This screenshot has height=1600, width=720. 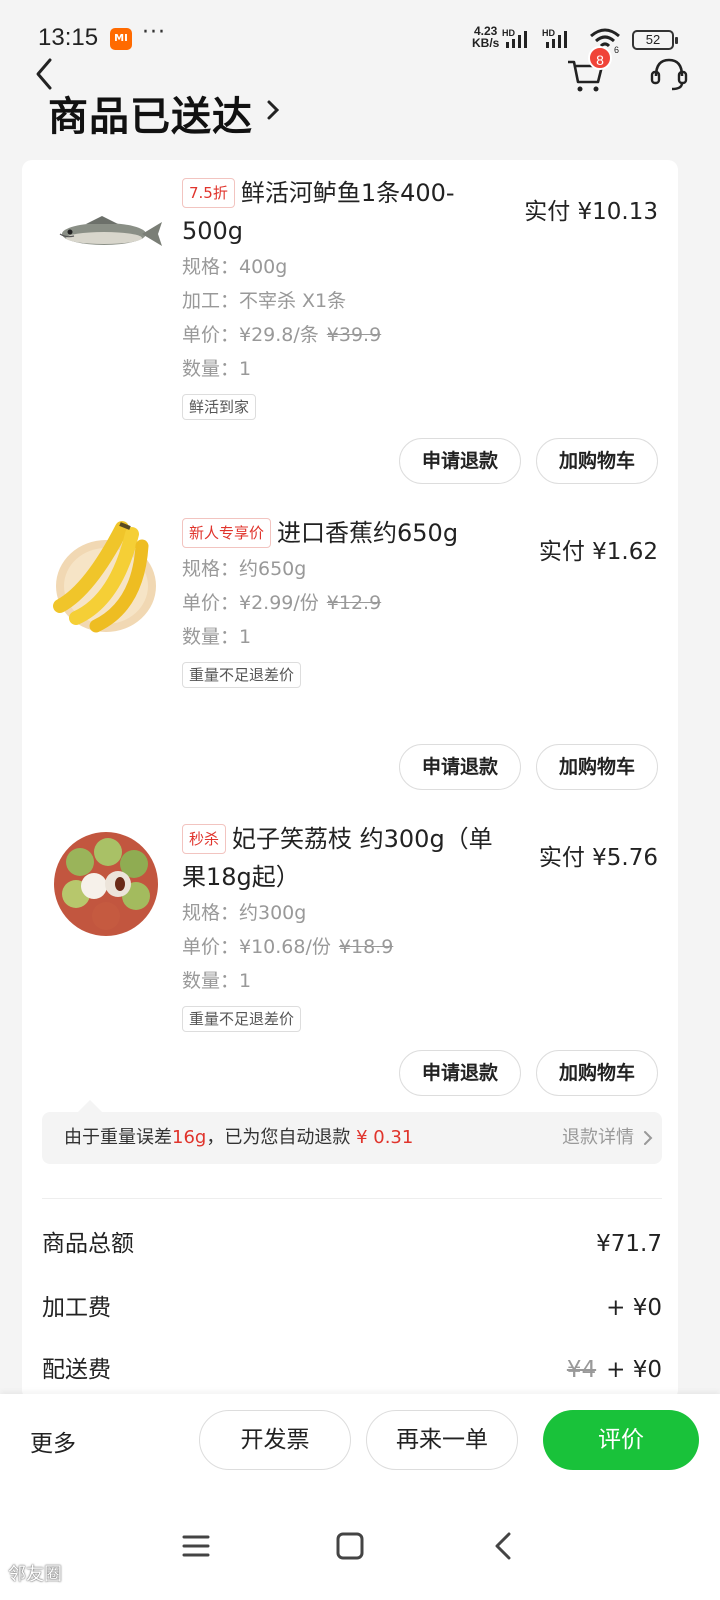 What do you see at coordinates (264, 301) in the screenshot?
I see `item-processing: 加工：不宰杀 X1条` at bounding box center [264, 301].